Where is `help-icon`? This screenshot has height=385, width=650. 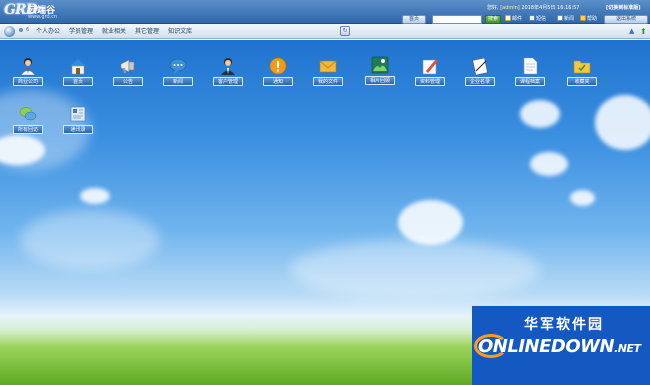 help-icon is located at coordinates (583, 18).